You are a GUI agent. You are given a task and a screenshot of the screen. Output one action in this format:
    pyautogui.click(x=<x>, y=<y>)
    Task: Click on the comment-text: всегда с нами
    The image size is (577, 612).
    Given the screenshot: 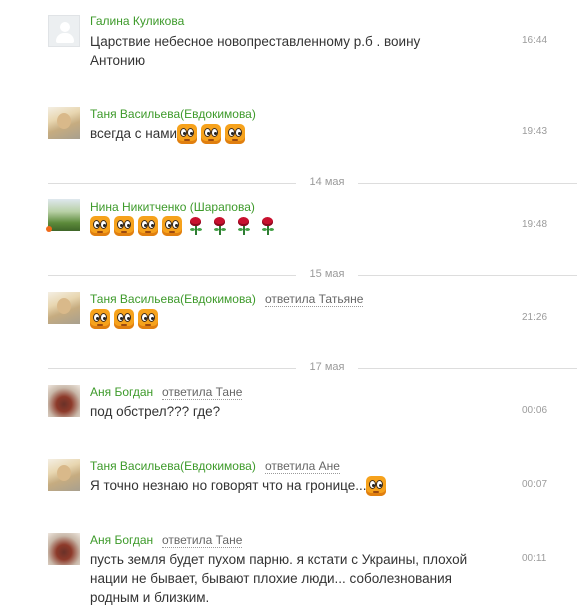 What is the action you would take?
    pyautogui.click(x=300, y=134)
    